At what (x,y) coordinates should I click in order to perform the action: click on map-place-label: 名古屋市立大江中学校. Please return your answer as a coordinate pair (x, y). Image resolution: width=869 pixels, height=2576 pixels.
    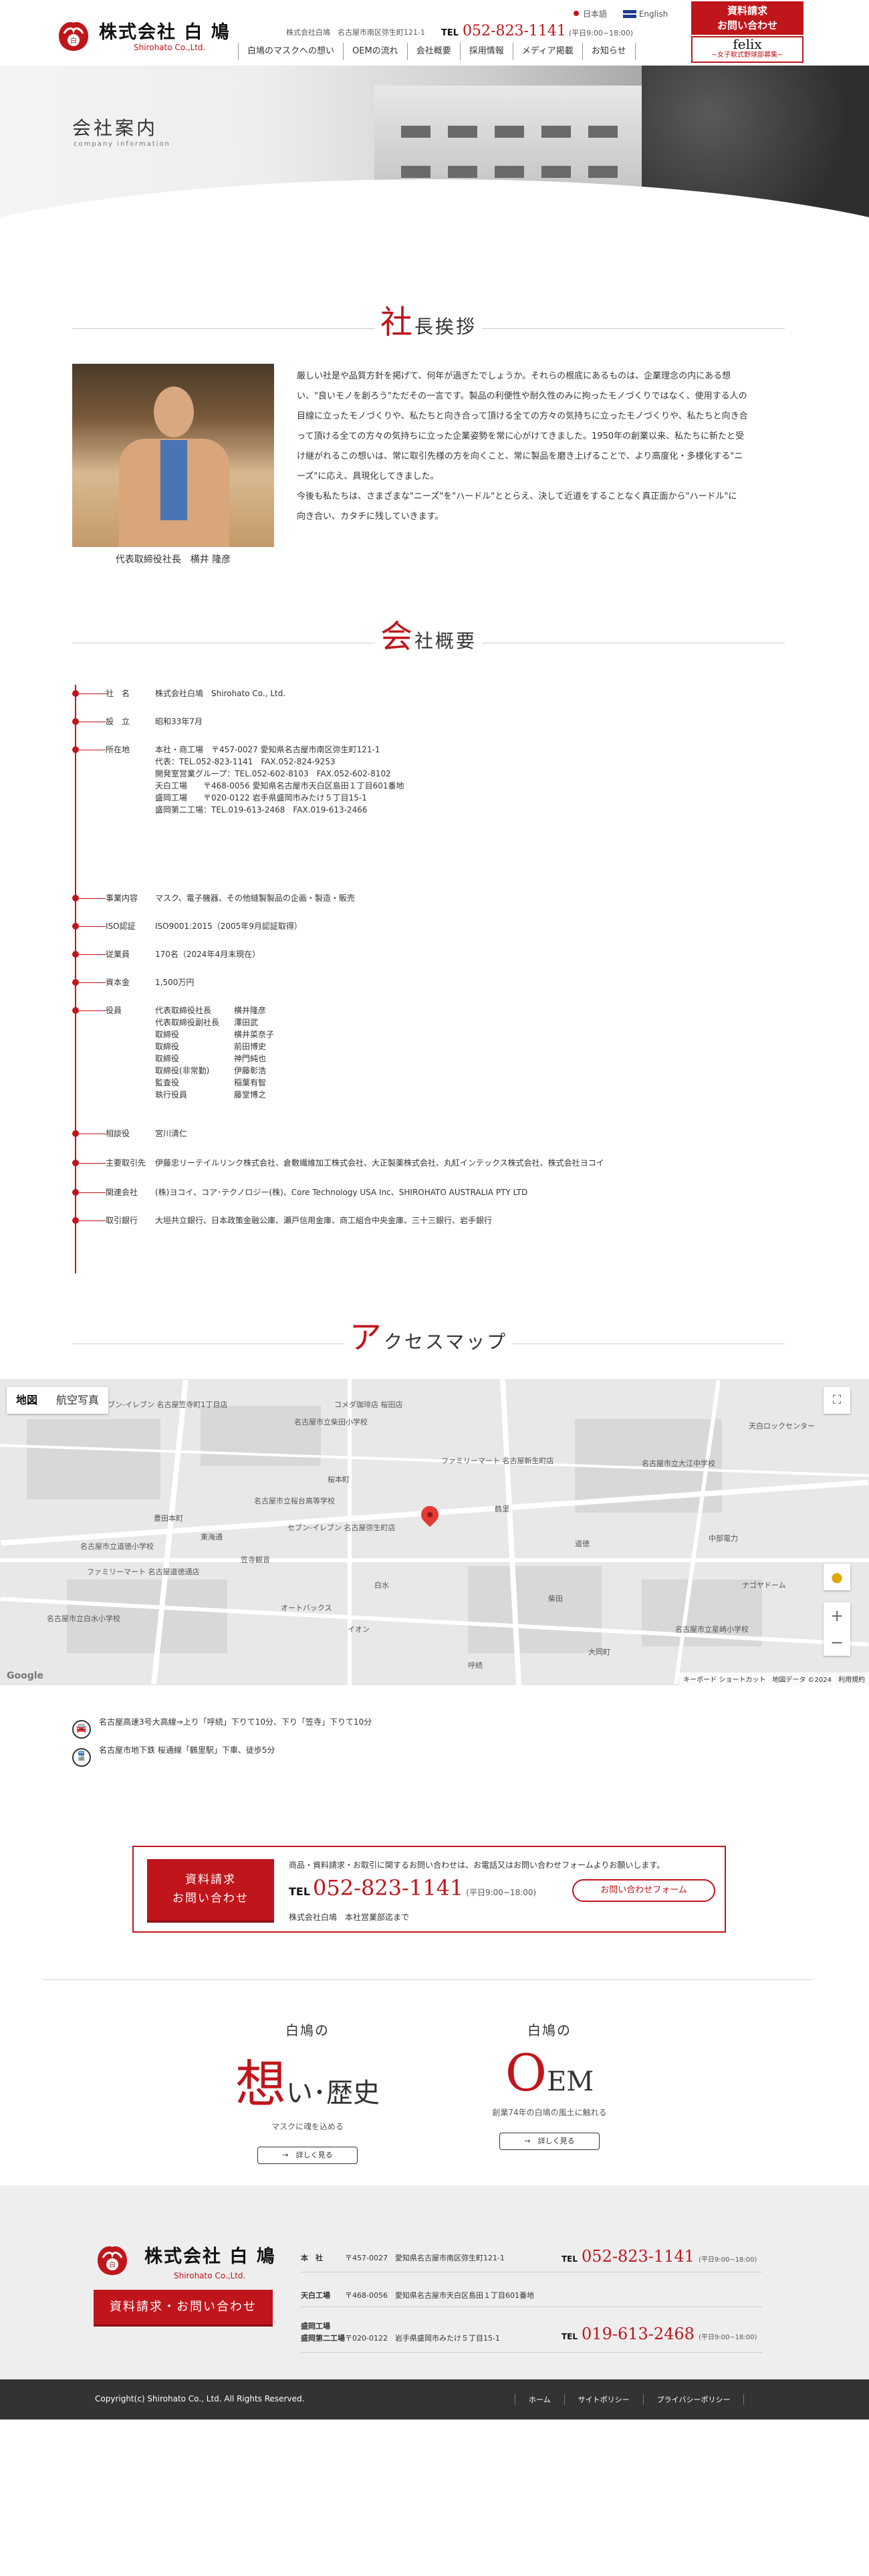
    Looking at the image, I should click on (678, 1463).